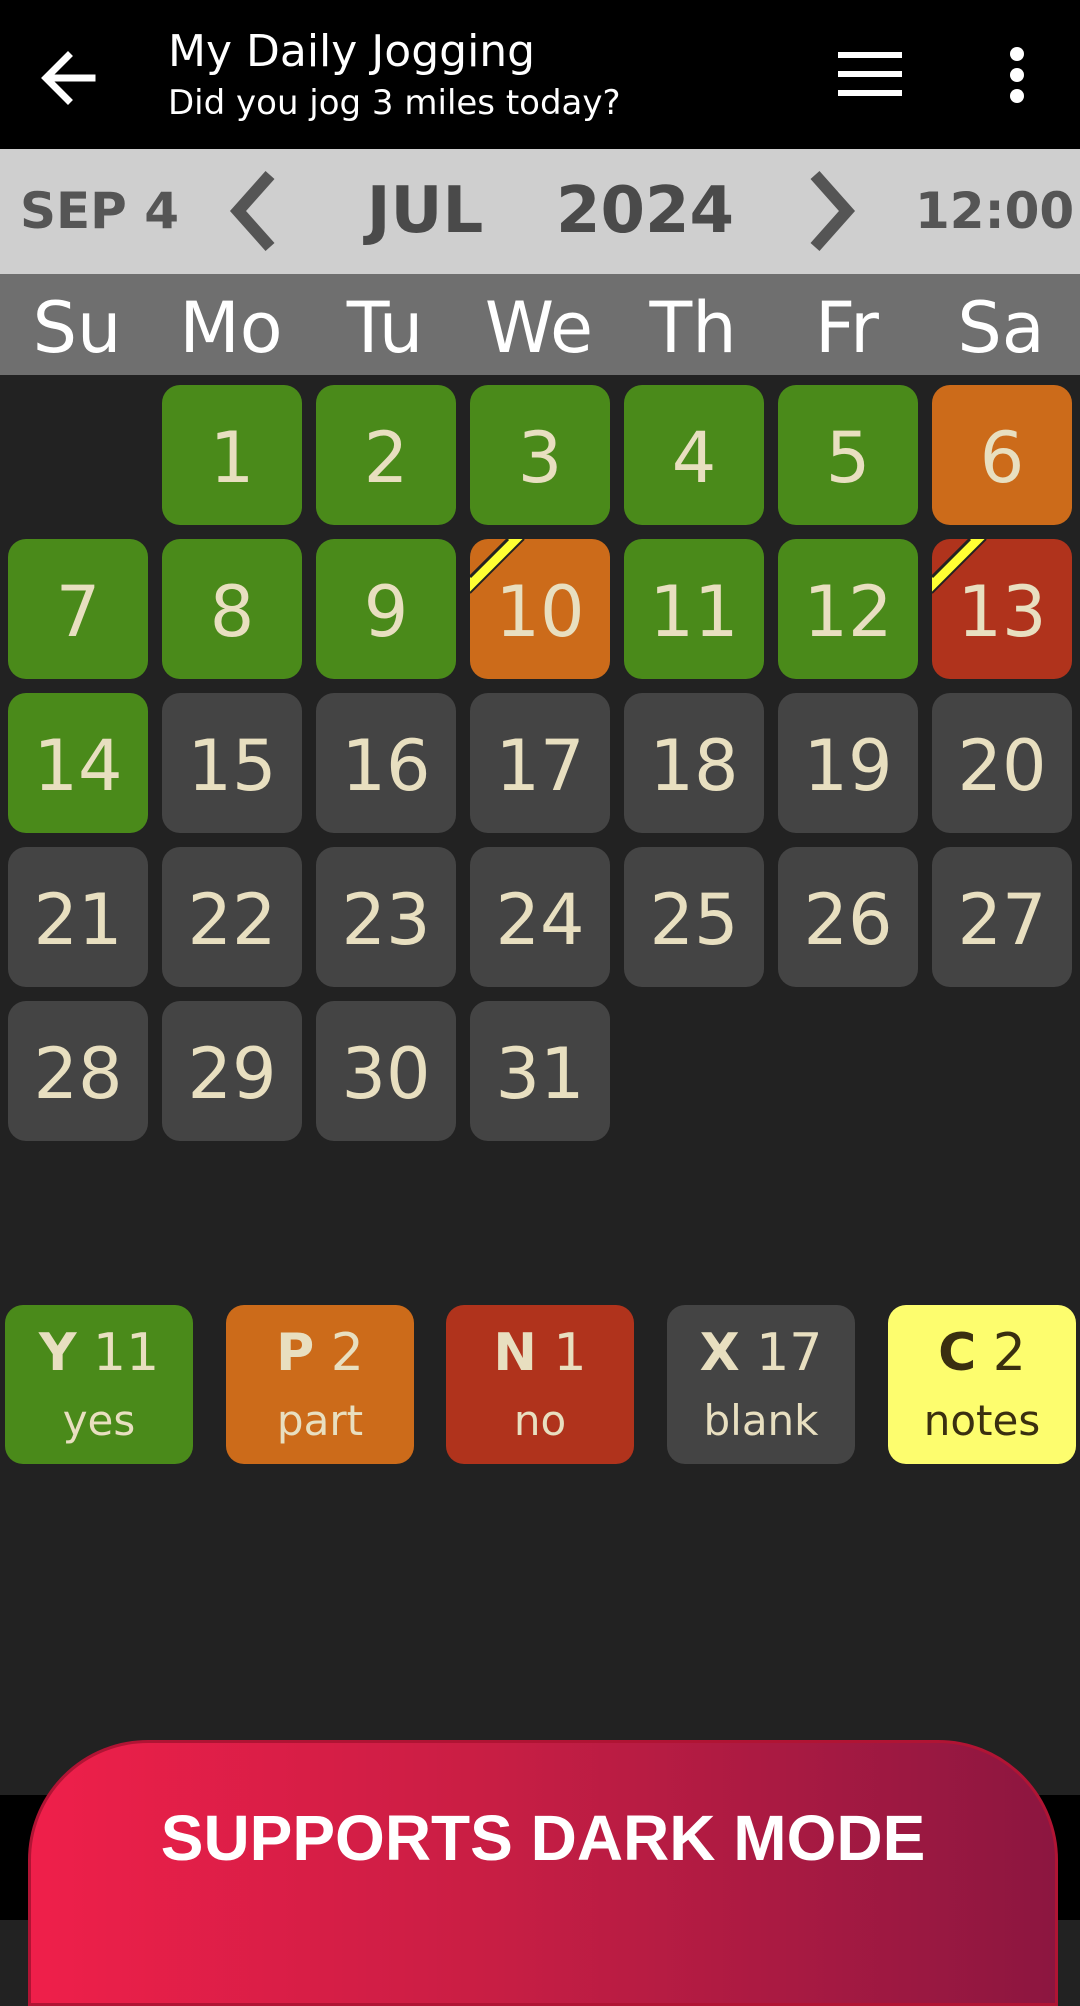 The width and height of the screenshot is (1080, 2006). What do you see at coordinates (540, 920) in the screenshot?
I see `day-number: 24` at bounding box center [540, 920].